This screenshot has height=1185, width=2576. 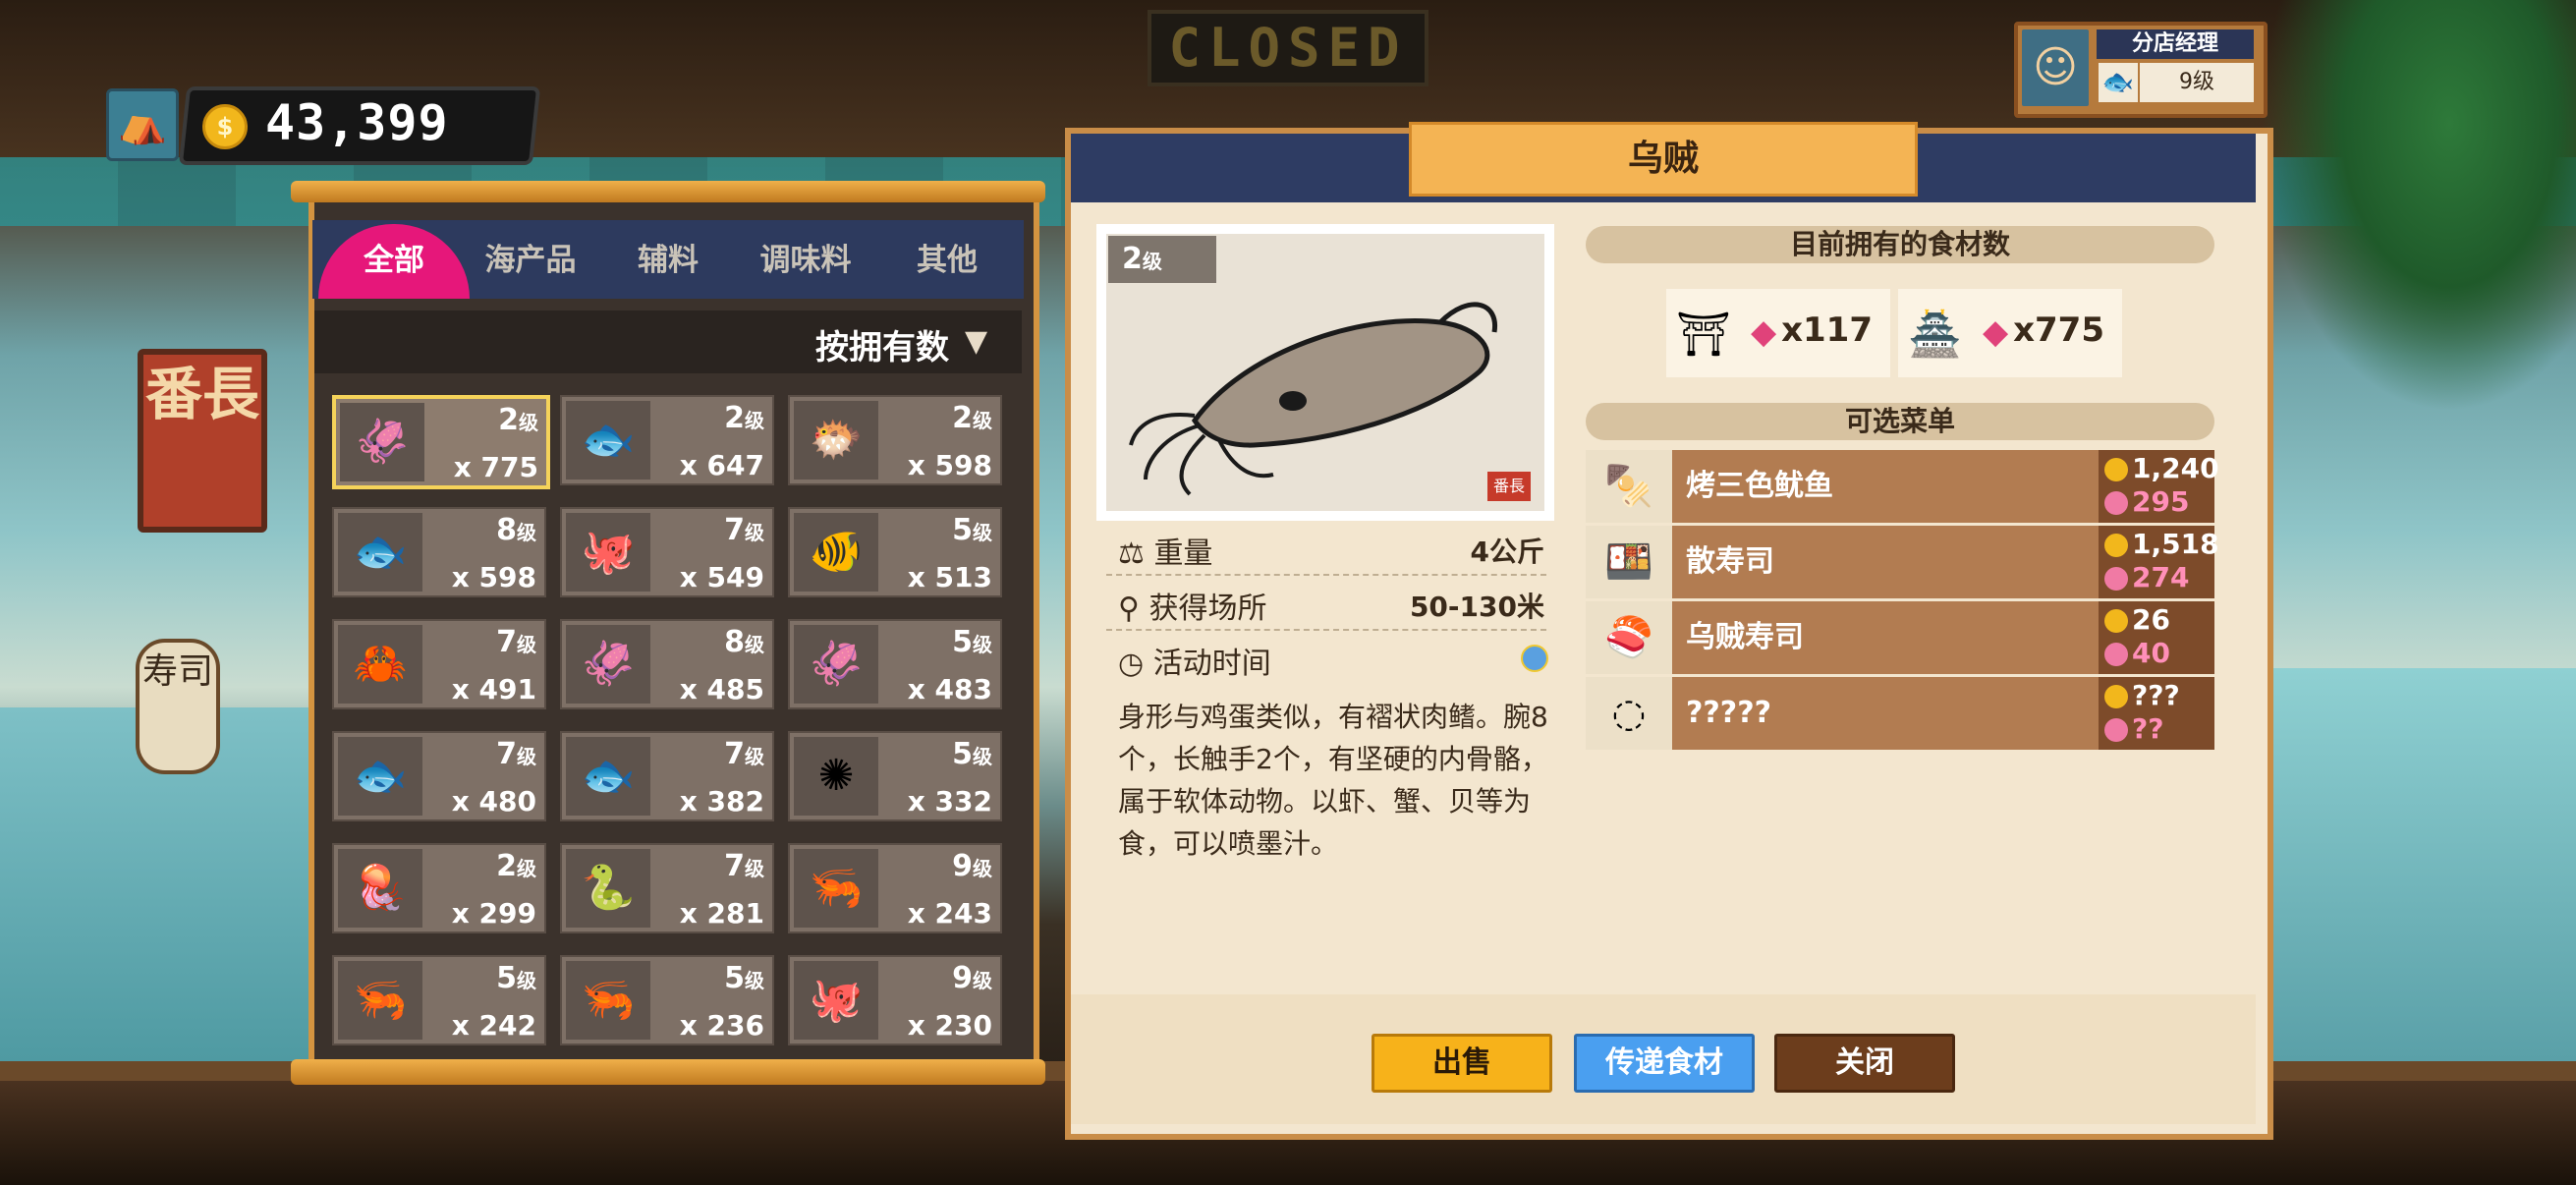 What do you see at coordinates (1462, 1064) in the screenshot?
I see `sell-button: 出售` at bounding box center [1462, 1064].